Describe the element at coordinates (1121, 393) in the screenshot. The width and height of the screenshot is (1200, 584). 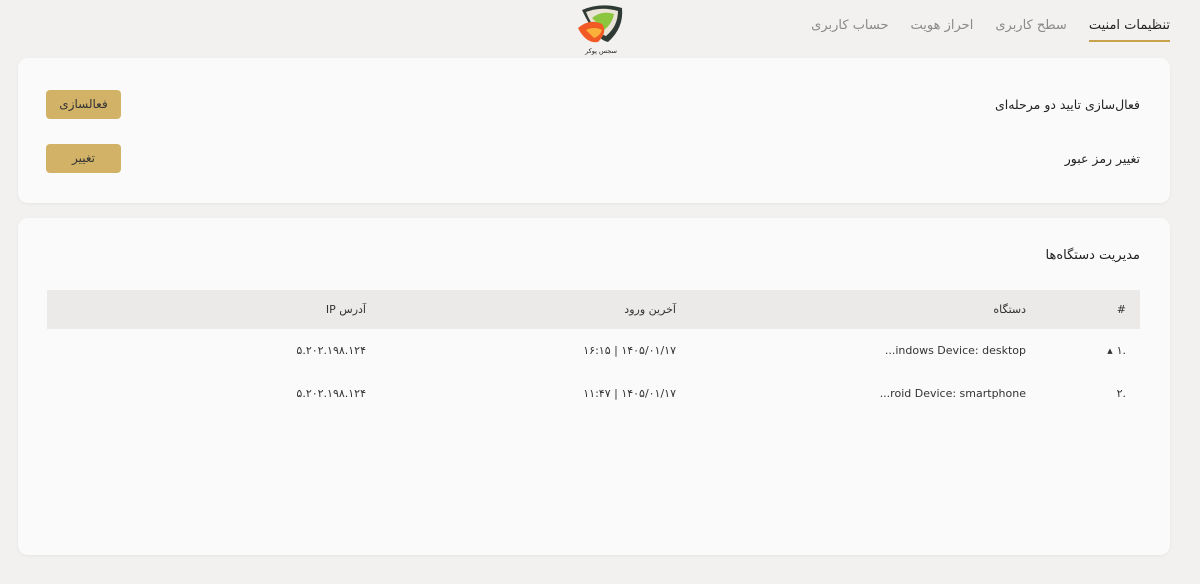
I see `row-number: .۲` at that location.